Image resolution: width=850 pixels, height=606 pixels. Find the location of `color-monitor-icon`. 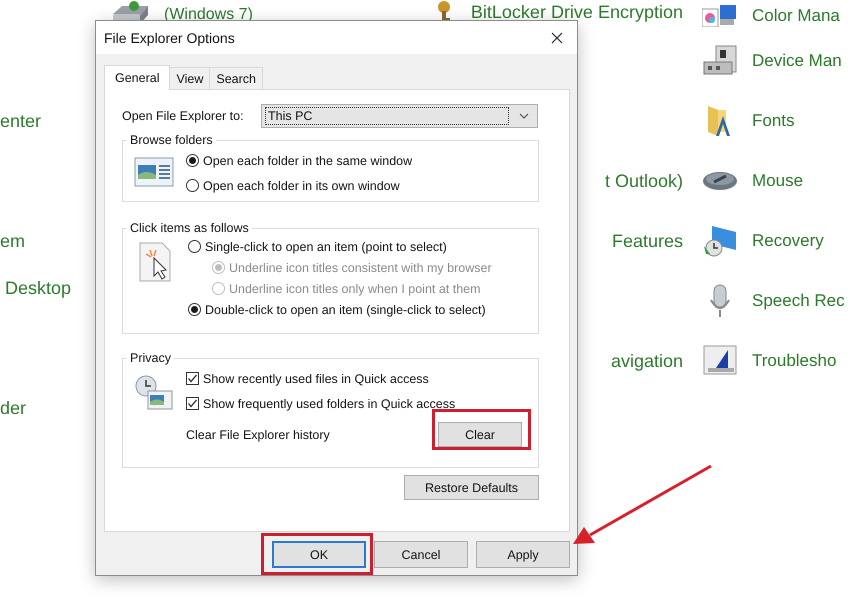

color-monitor-icon is located at coordinates (719, 15).